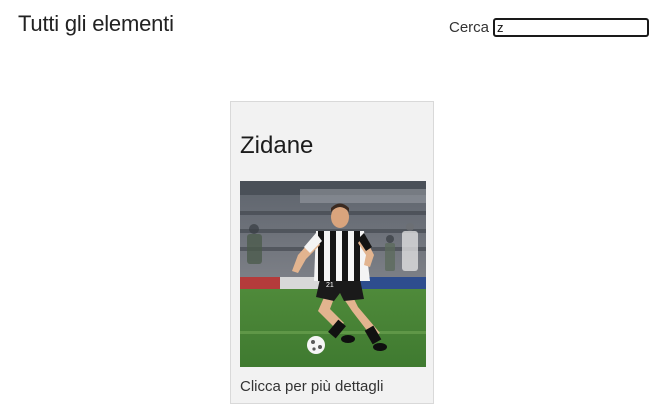 Image resolution: width=664 pixels, height=410 pixels. Describe the element at coordinates (277, 145) in the screenshot. I see `card-title: Zidane` at that location.